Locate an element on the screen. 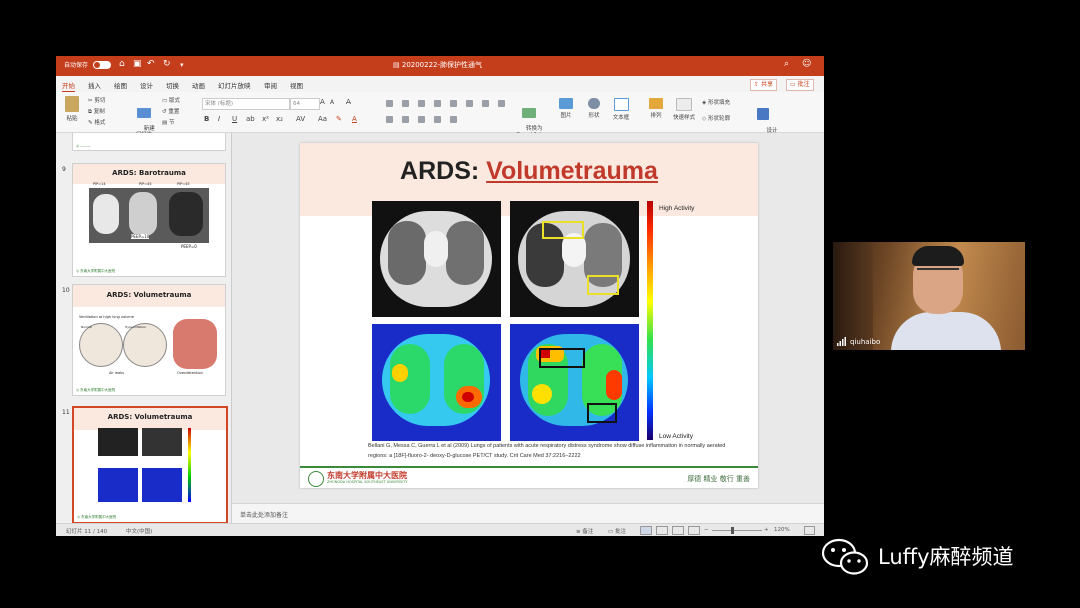 The image size is (1080, 608). lung-overdistended is located at coordinates (195, 344).